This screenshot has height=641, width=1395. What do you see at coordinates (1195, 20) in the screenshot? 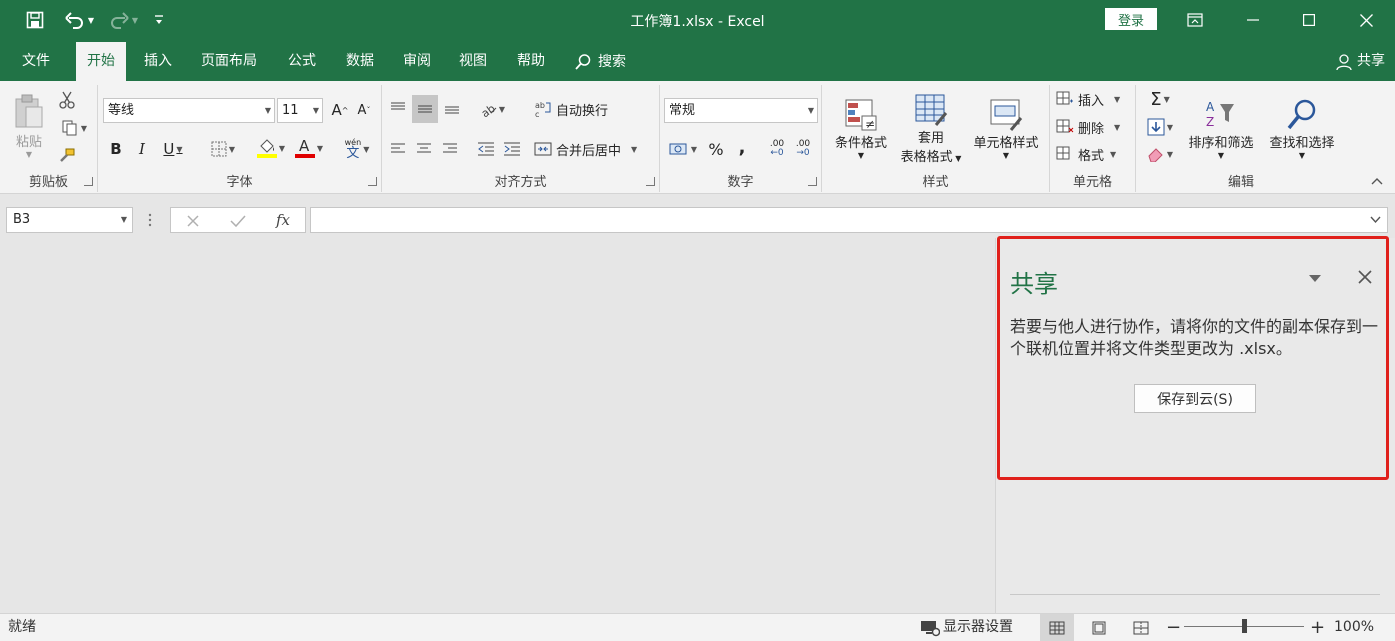
I see `ribbon-display-icon` at bounding box center [1195, 20].